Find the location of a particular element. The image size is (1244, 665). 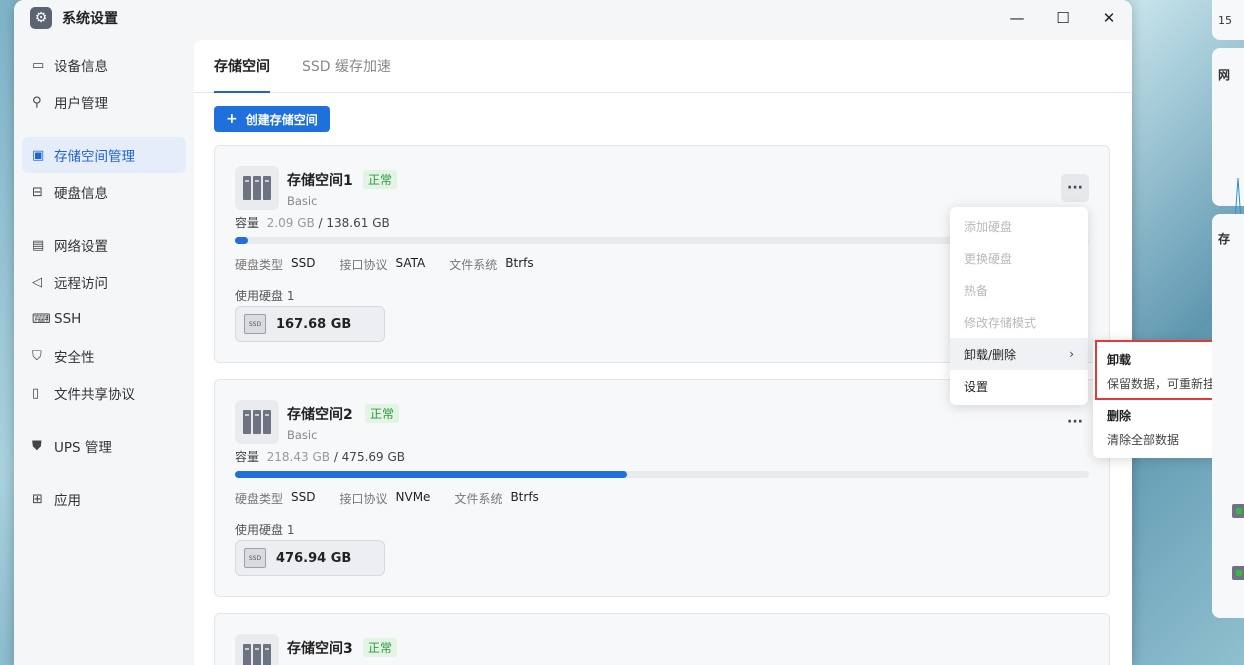

tab-ssd-cache: SSD 缓存加速 is located at coordinates (346, 66).